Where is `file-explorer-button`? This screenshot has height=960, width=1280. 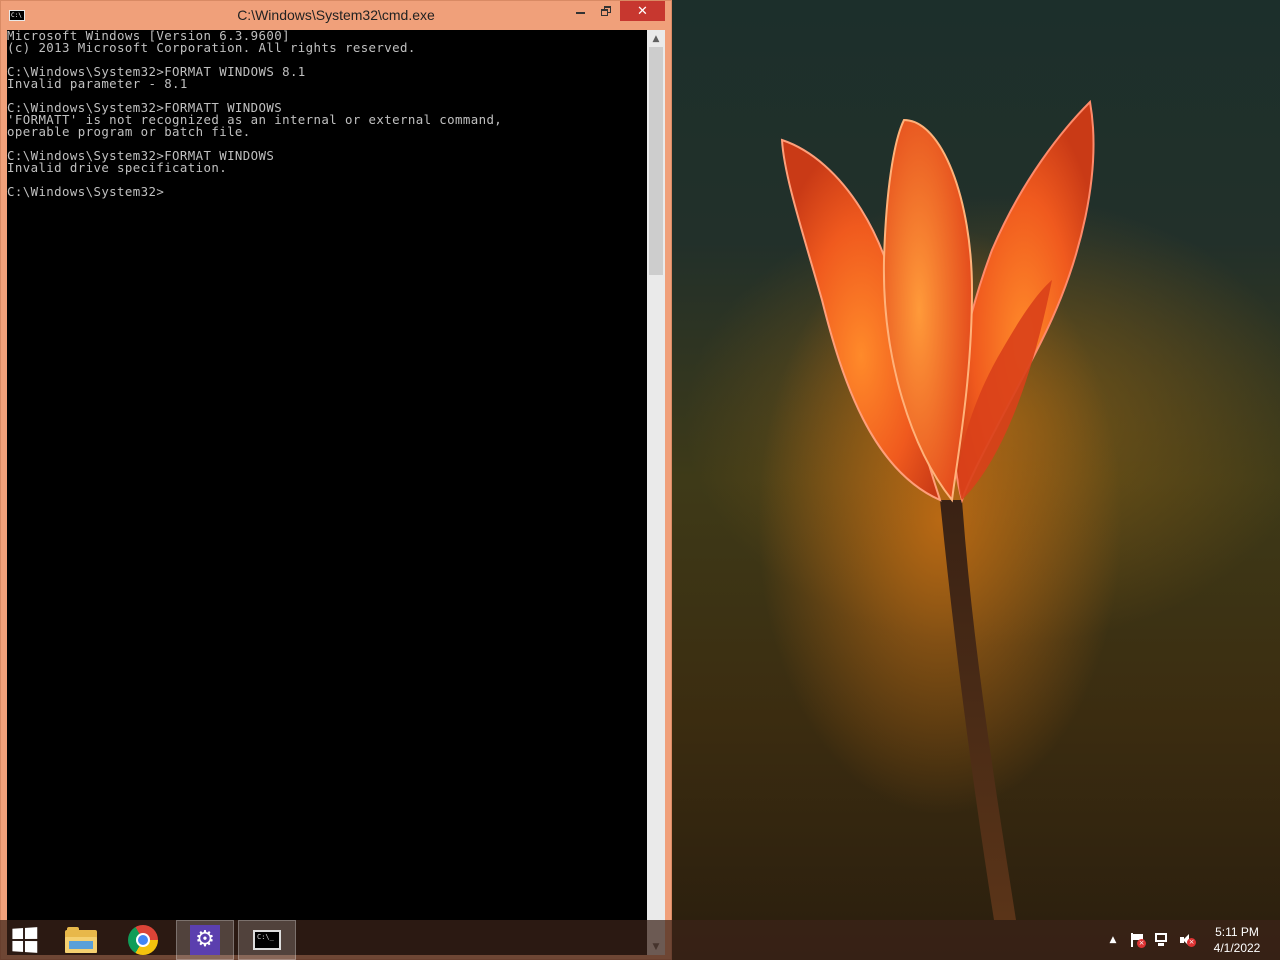 file-explorer-button is located at coordinates (81, 940).